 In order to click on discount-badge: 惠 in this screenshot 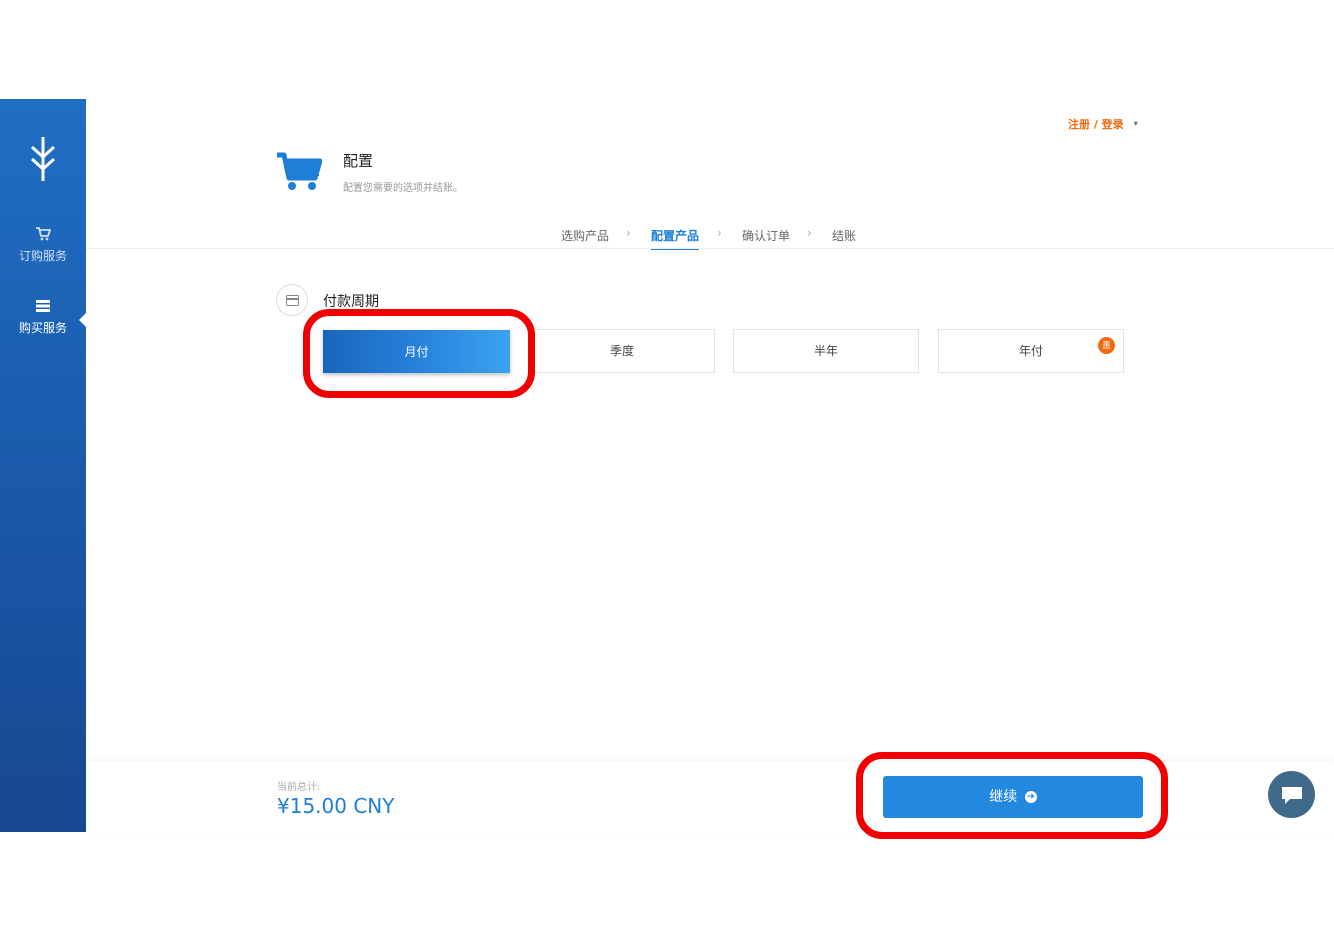, I will do `click(1106, 345)`.